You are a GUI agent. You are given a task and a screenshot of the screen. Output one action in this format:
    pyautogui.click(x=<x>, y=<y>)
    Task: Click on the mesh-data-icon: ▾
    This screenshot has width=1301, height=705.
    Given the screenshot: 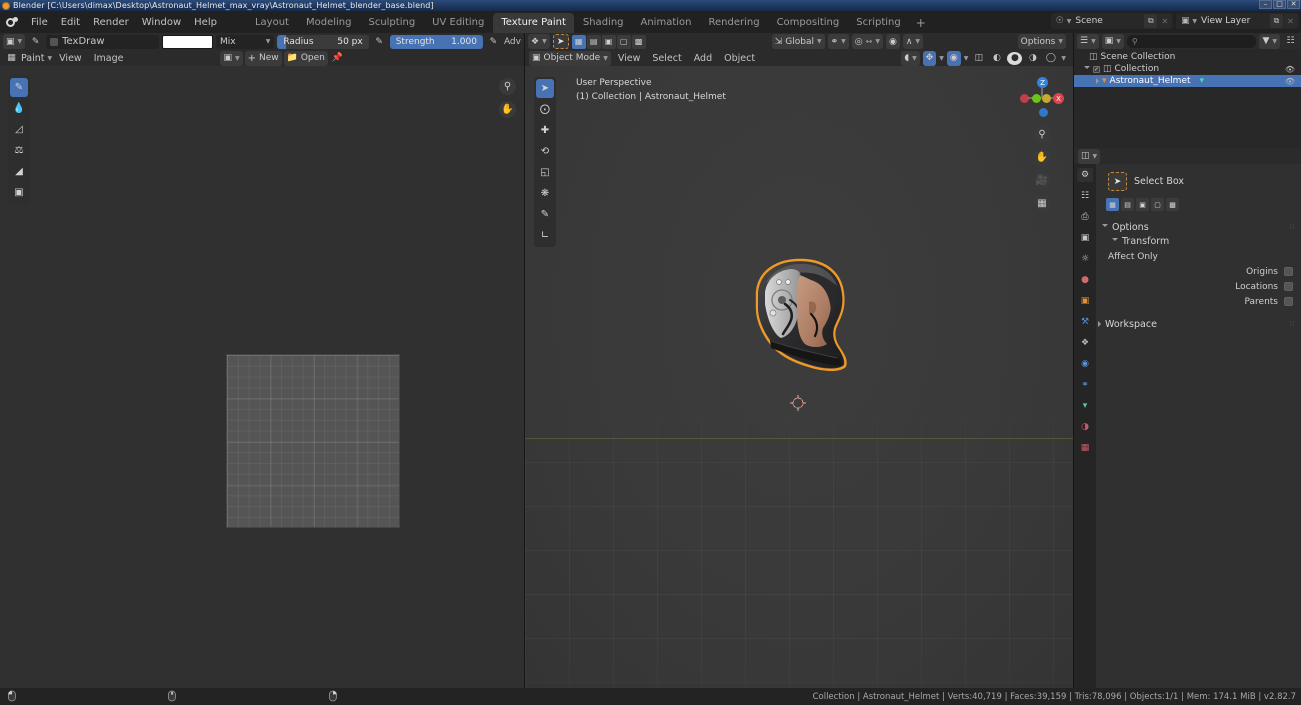 What is the action you would take?
    pyautogui.click(x=1202, y=81)
    